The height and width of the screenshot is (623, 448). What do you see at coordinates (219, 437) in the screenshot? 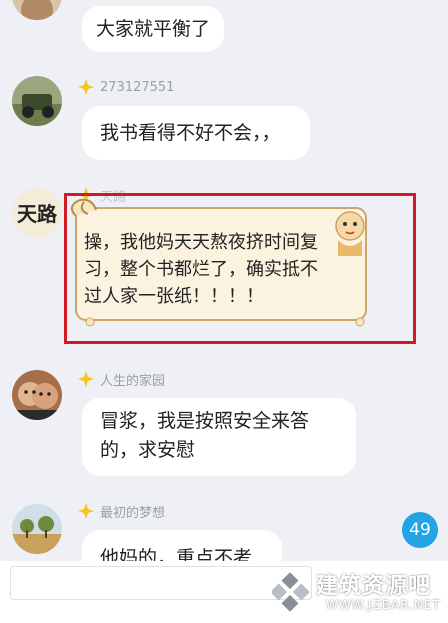
I see `message-bubble: 冒浆，我是按照安全来答 的，求安慰` at bounding box center [219, 437].